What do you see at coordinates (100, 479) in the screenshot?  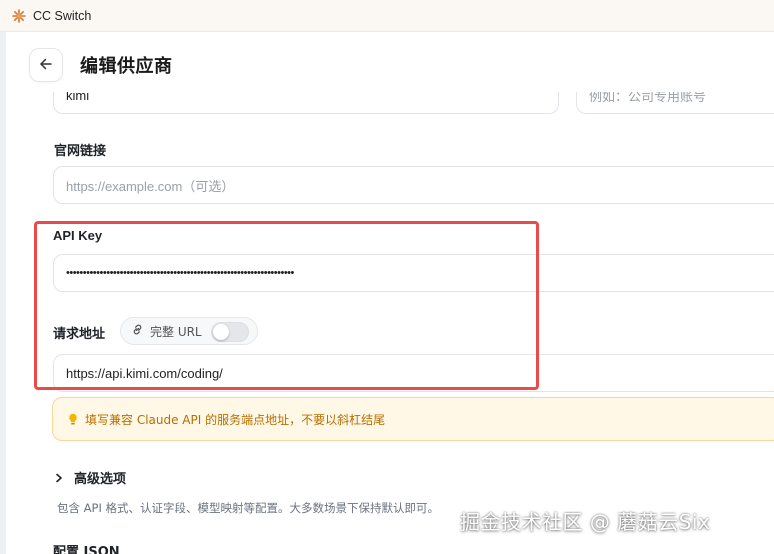 I see `advanced-options-label: 高级选项` at bounding box center [100, 479].